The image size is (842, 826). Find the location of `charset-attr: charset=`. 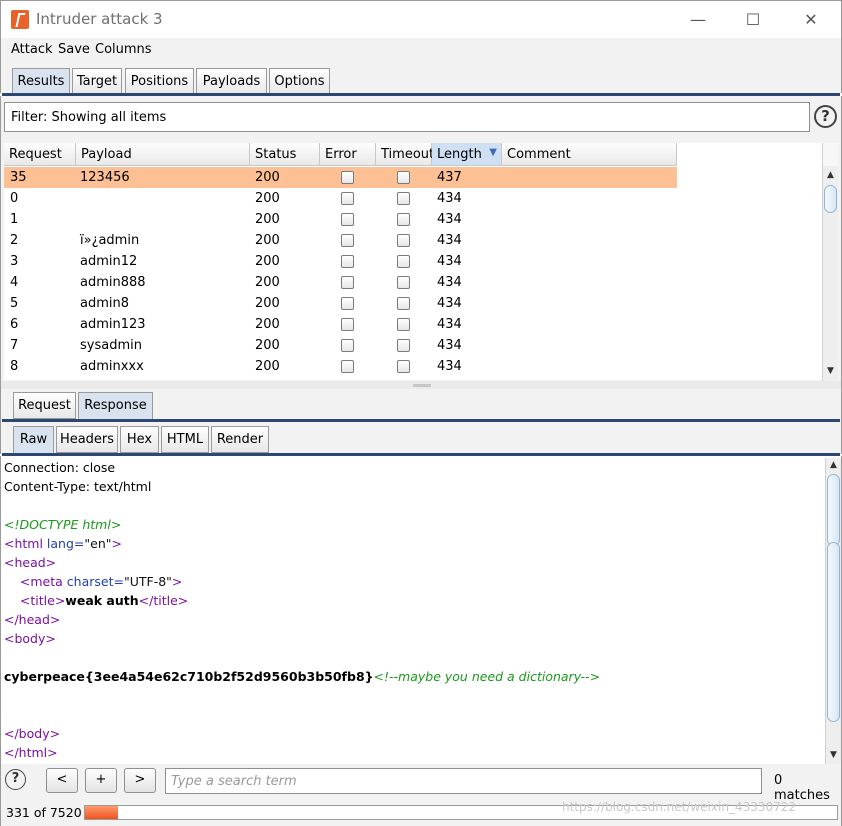

charset-attr: charset= is located at coordinates (93, 581).